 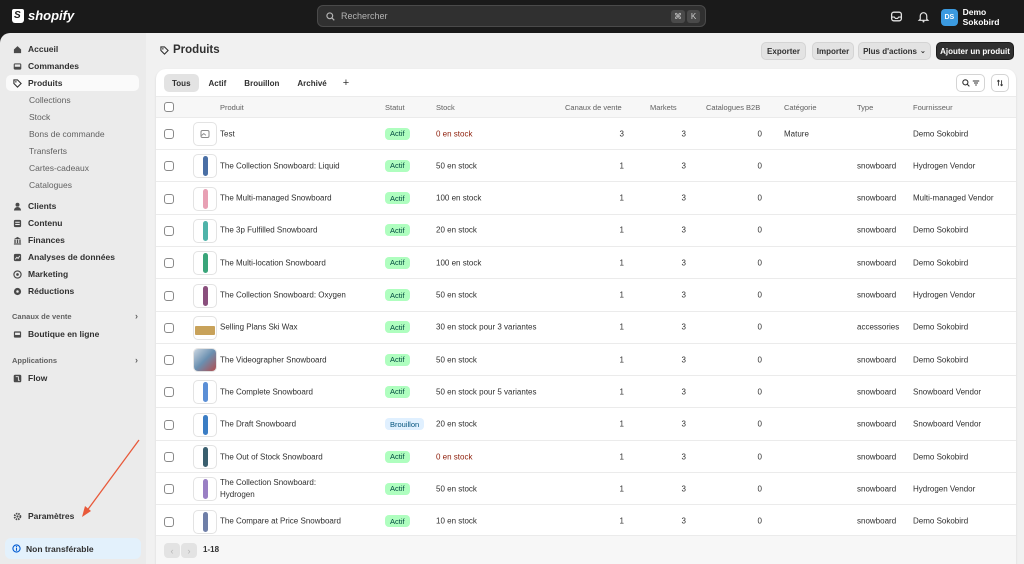 What do you see at coordinates (72, 291) in the screenshot?
I see `sidebar-item-discounts: Réductions` at bounding box center [72, 291].